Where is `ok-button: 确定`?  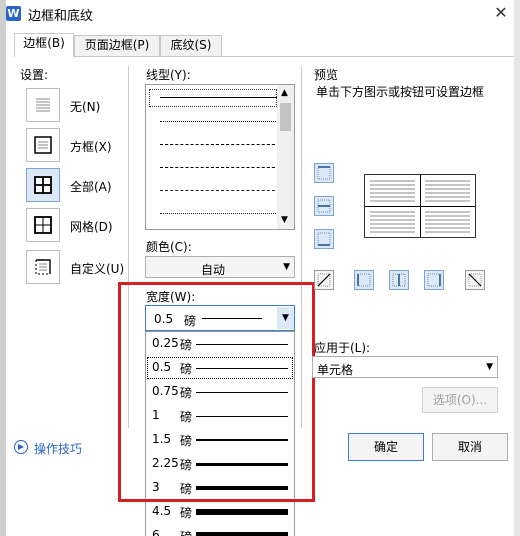 ok-button: 确定 is located at coordinates (386, 447).